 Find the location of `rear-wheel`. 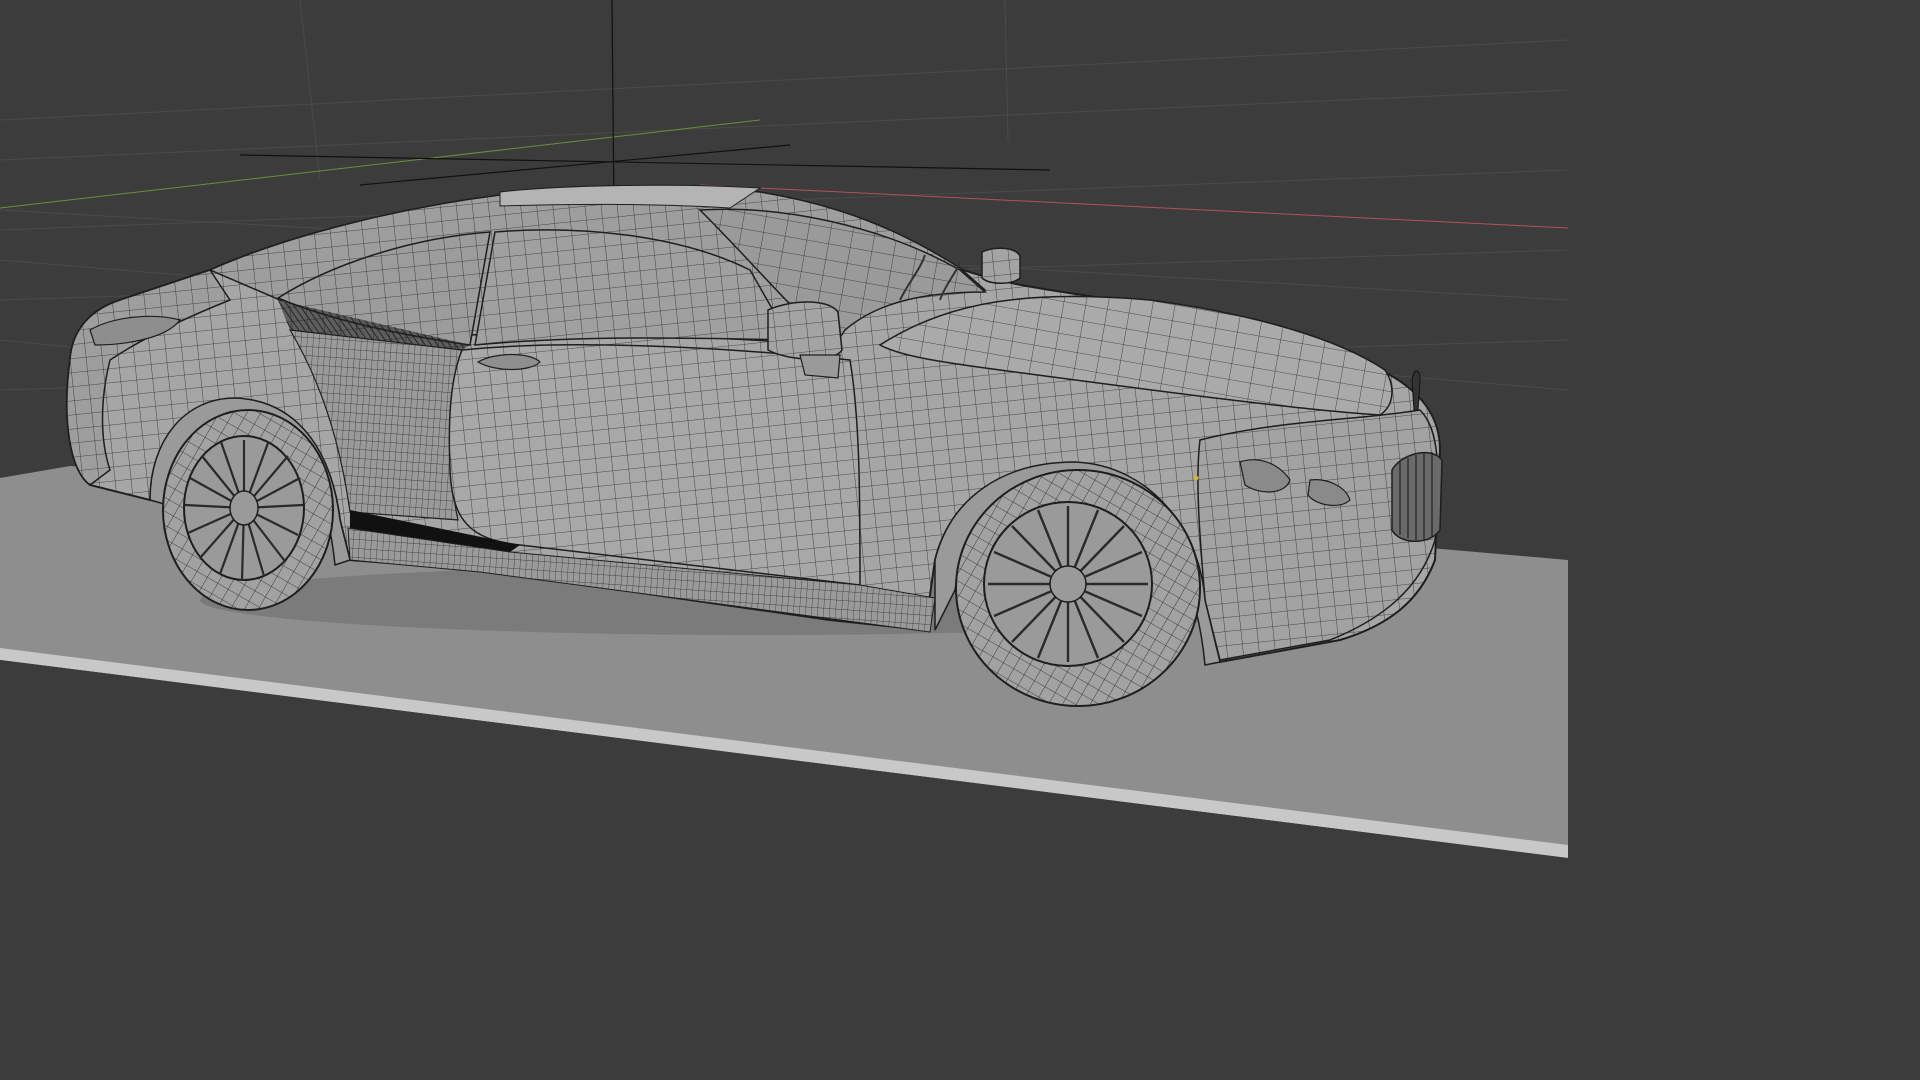

rear-wheel is located at coordinates (248, 510).